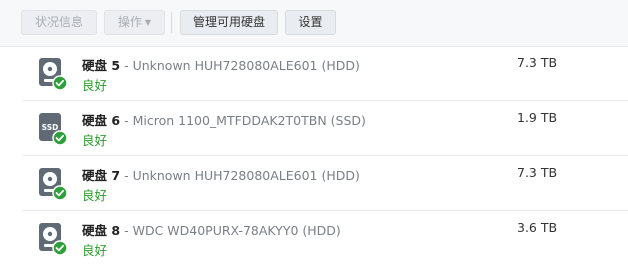 The image size is (628, 266). What do you see at coordinates (236, 230) in the screenshot?
I see `drive-model: WDC WD40PURX-78AKYY0 (HDD)` at bounding box center [236, 230].